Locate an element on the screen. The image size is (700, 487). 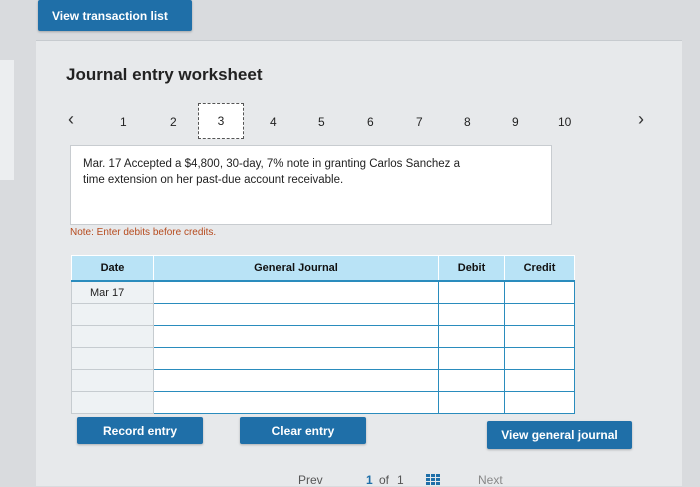
pager-item-6: 6 is located at coordinates (370, 122).